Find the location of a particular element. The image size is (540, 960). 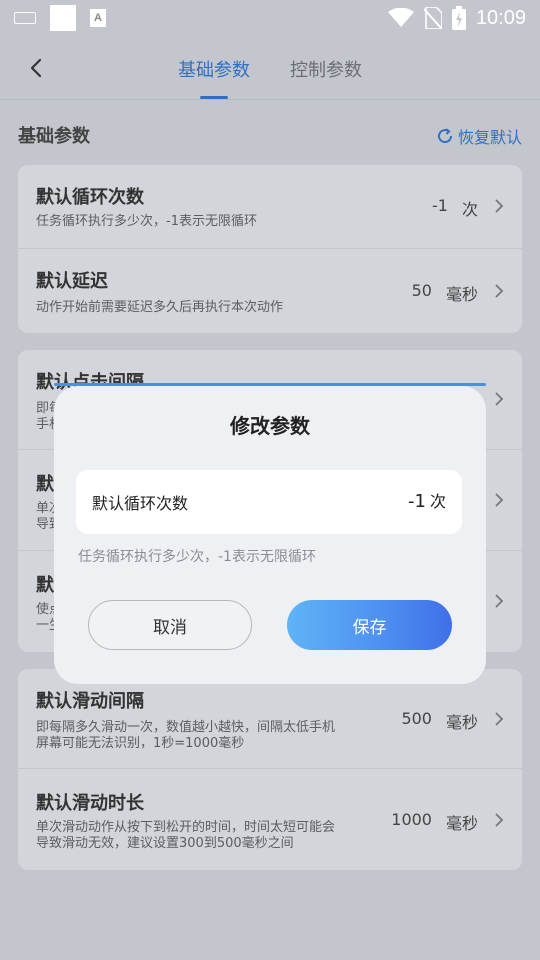

keyboard-icon is located at coordinates (25, 18).